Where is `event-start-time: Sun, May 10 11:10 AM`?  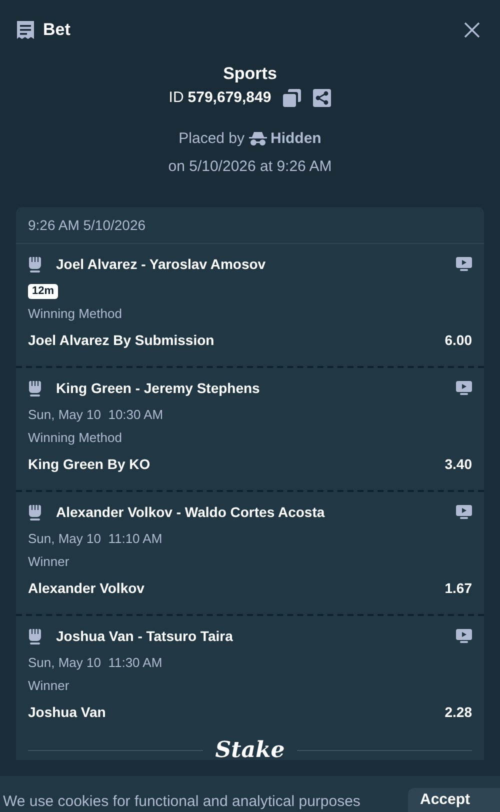 event-start-time: Sun, May 10 11:10 AM is located at coordinates (95, 539).